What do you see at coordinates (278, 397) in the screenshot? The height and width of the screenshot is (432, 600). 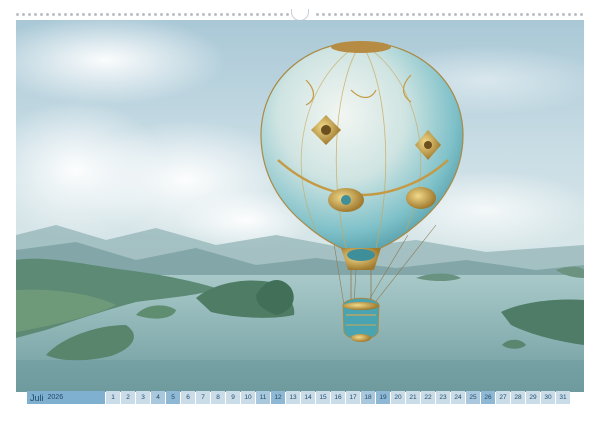 I see `day-cell: 12` at bounding box center [278, 397].